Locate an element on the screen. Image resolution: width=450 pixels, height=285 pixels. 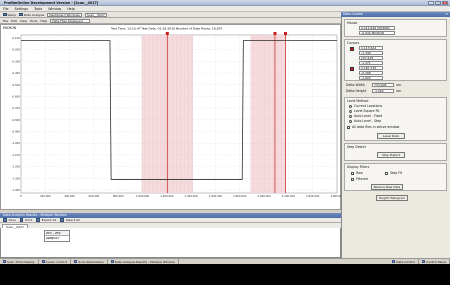
delta-height-field: -1.060 is located at coordinates (383, 91).